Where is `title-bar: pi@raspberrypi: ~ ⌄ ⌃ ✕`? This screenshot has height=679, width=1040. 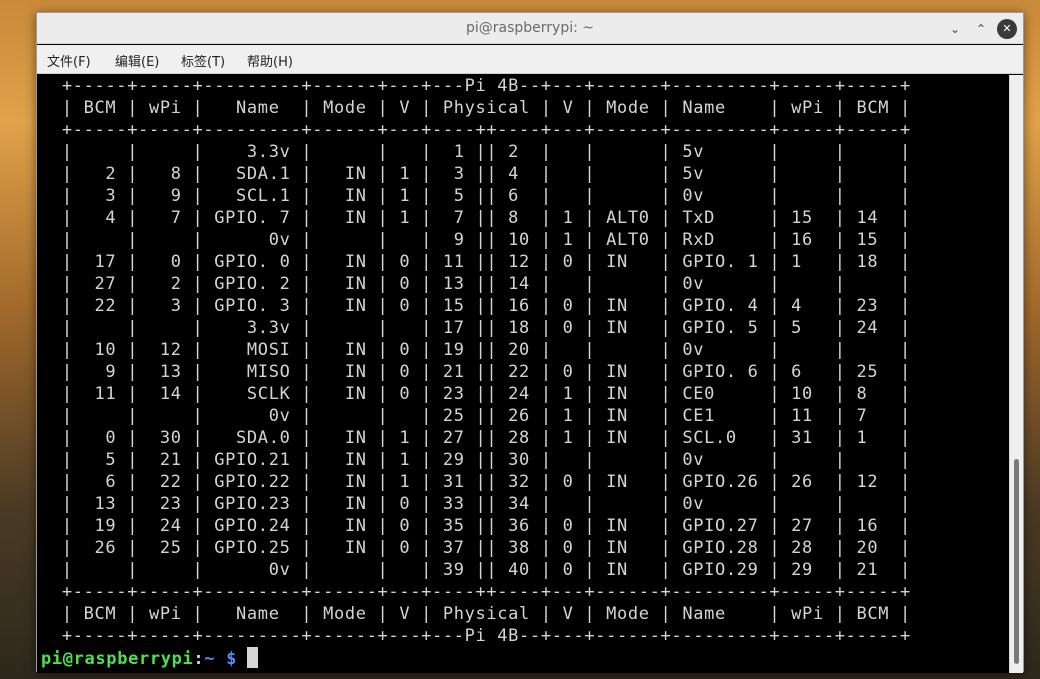
title-bar: pi@raspberrypi: ~ ⌄ ⌃ ✕ is located at coordinates (530, 28).